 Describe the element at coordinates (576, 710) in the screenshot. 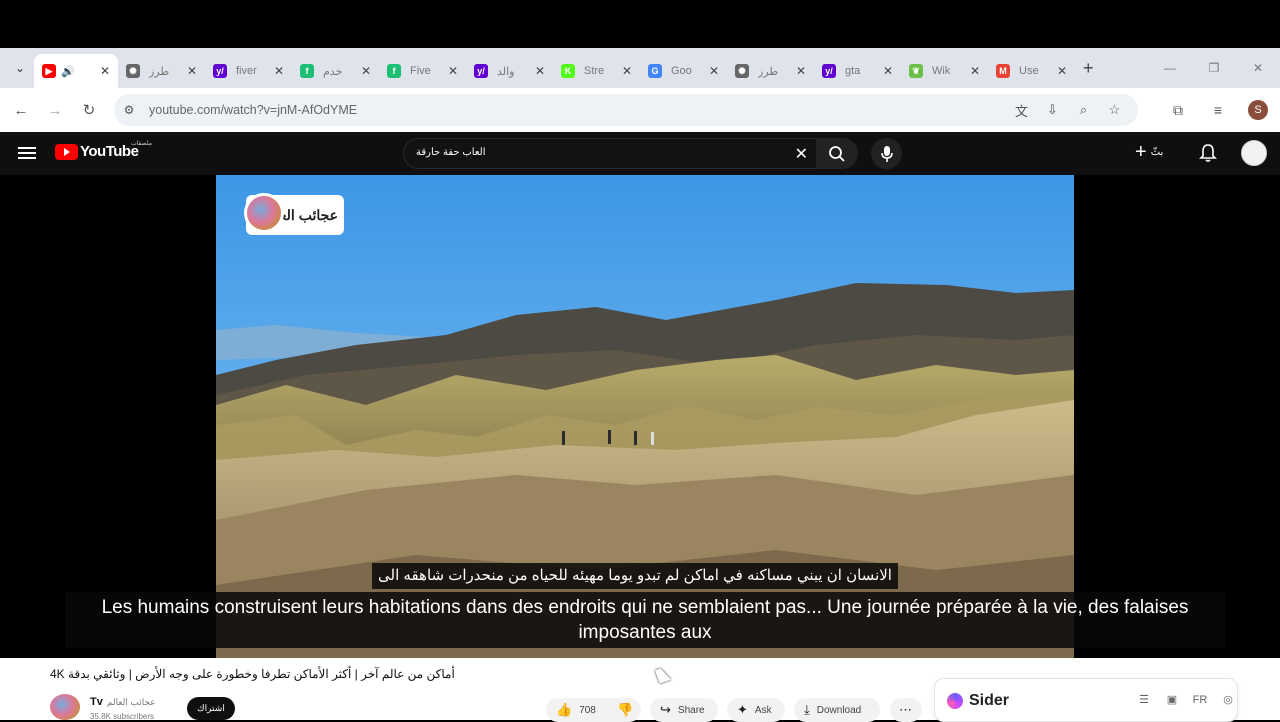

I see `like-button: 👍 708` at that location.